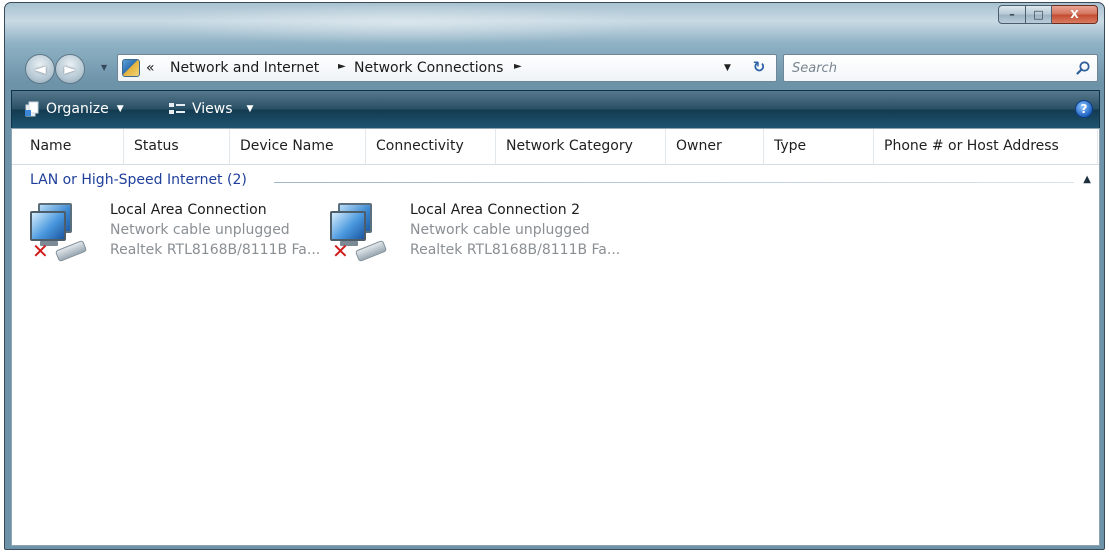 The width and height of the screenshot is (1109, 552). What do you see at coordinates (940, 68) in the screenshot?
I see `search-input: Search` at bounding box center [940, 68].